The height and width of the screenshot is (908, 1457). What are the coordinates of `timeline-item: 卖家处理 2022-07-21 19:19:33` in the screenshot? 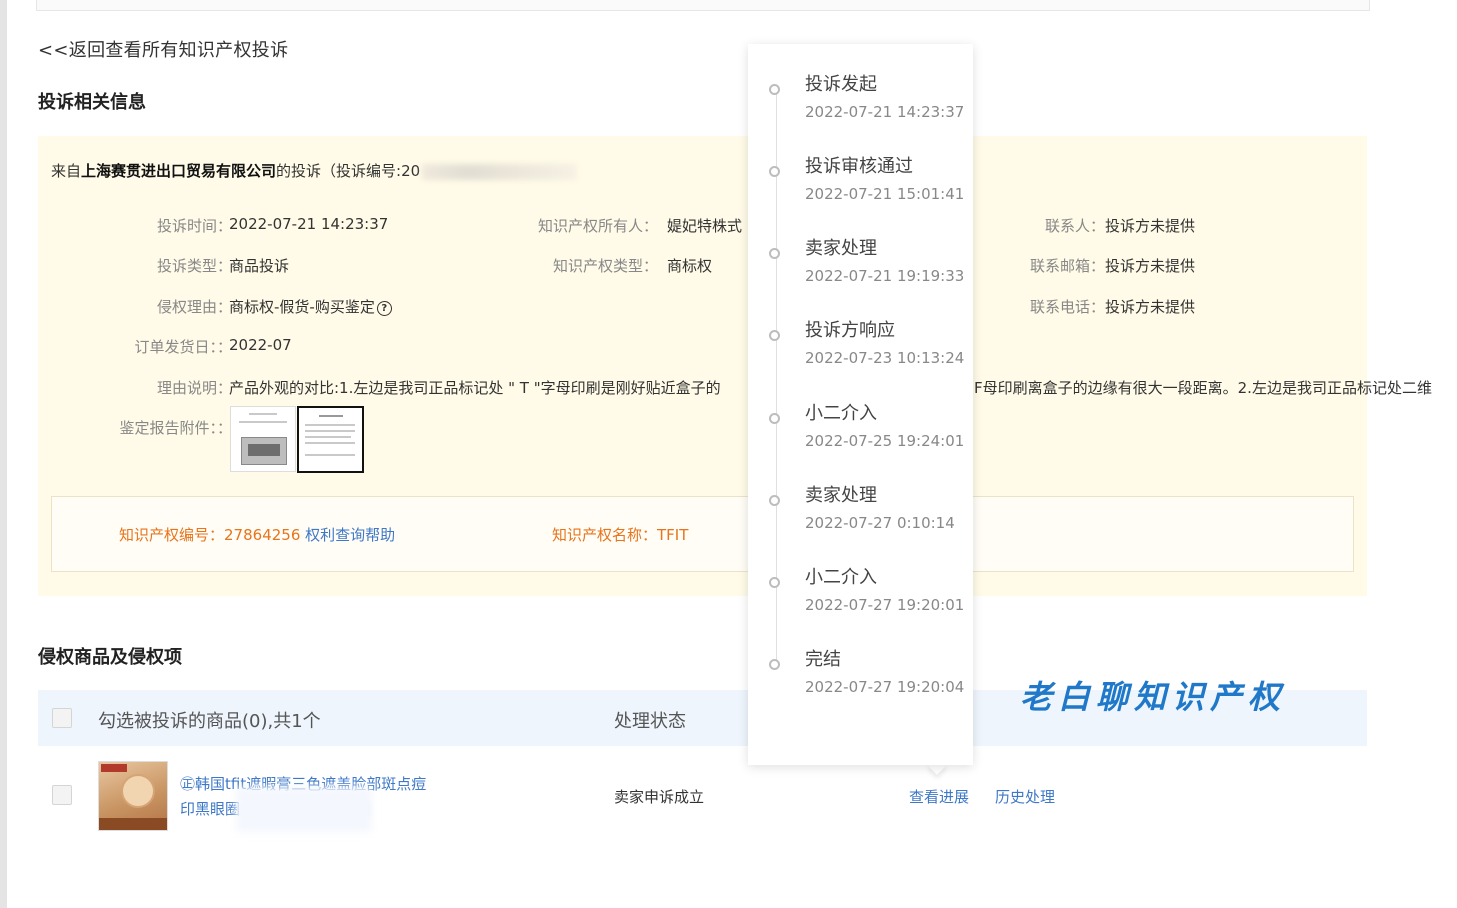 It's located at (860, 272).